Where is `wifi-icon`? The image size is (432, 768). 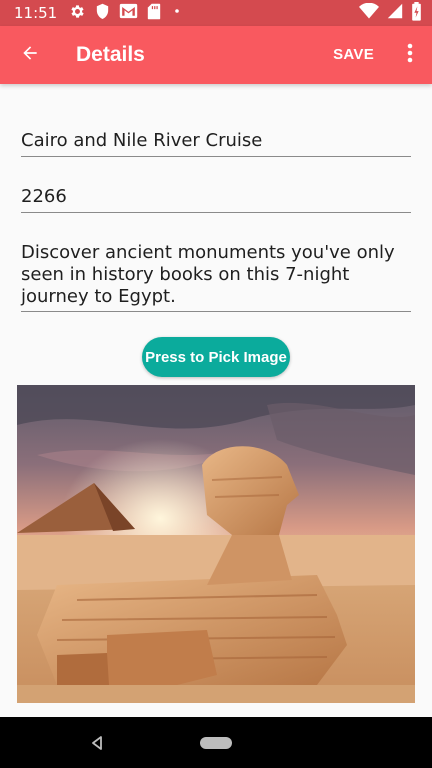
wifi-icon is located at coordinates (369, 12).